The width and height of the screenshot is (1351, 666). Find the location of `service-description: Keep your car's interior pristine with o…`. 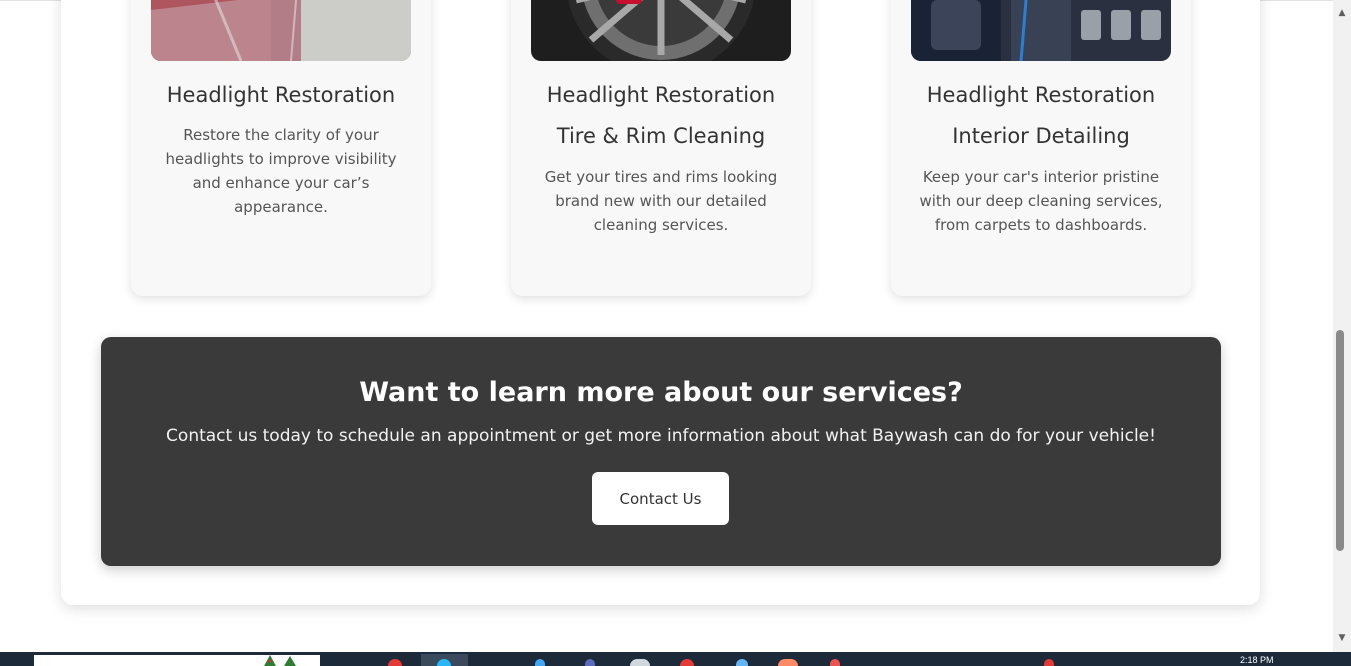

service-description: Keep your car's interior pristine with o… is located at coordinates (1041, 201).